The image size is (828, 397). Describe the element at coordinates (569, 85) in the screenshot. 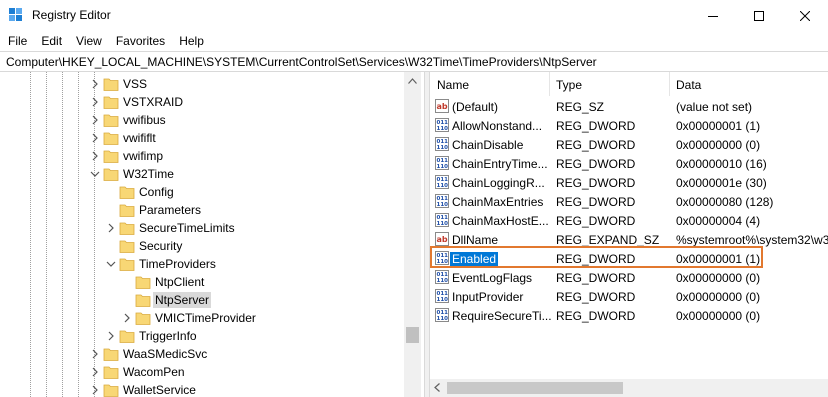

I see `column-header-type: Type` at that location.